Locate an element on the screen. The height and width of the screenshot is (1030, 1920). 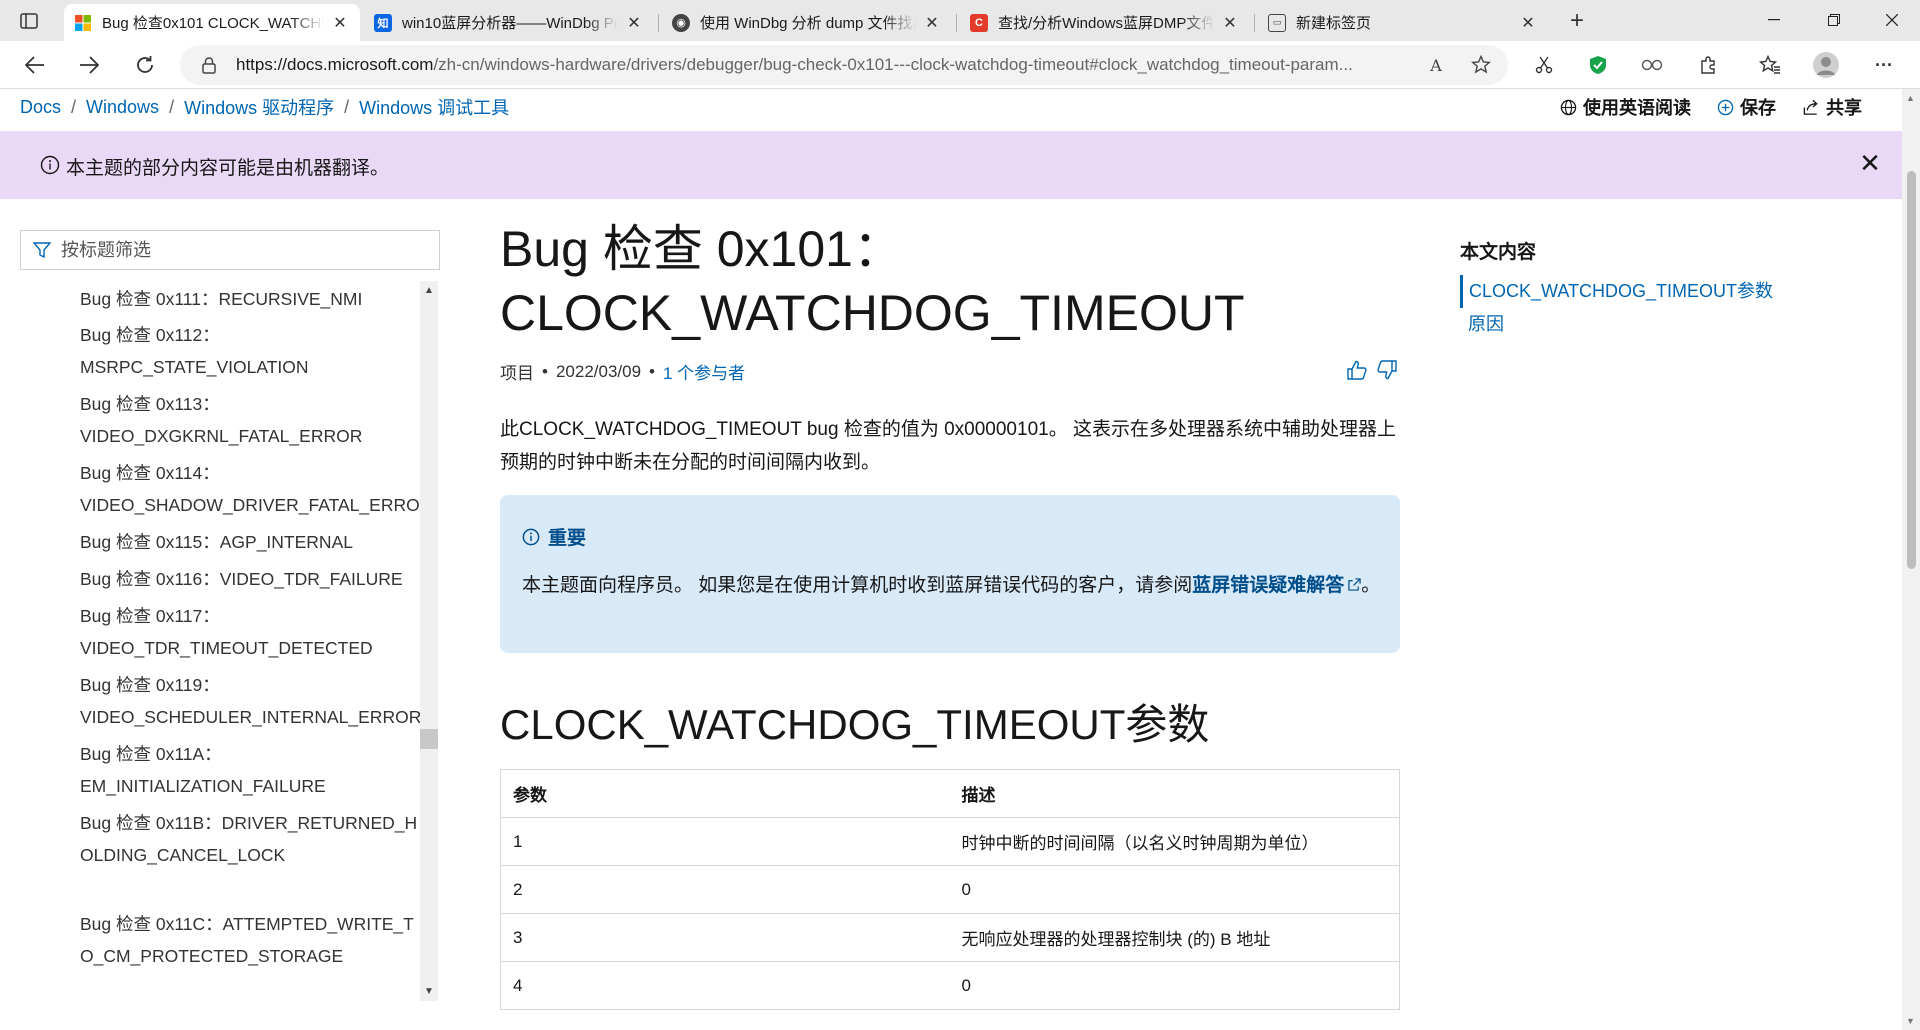
minimize-button is located at coordinates (1774, 20).